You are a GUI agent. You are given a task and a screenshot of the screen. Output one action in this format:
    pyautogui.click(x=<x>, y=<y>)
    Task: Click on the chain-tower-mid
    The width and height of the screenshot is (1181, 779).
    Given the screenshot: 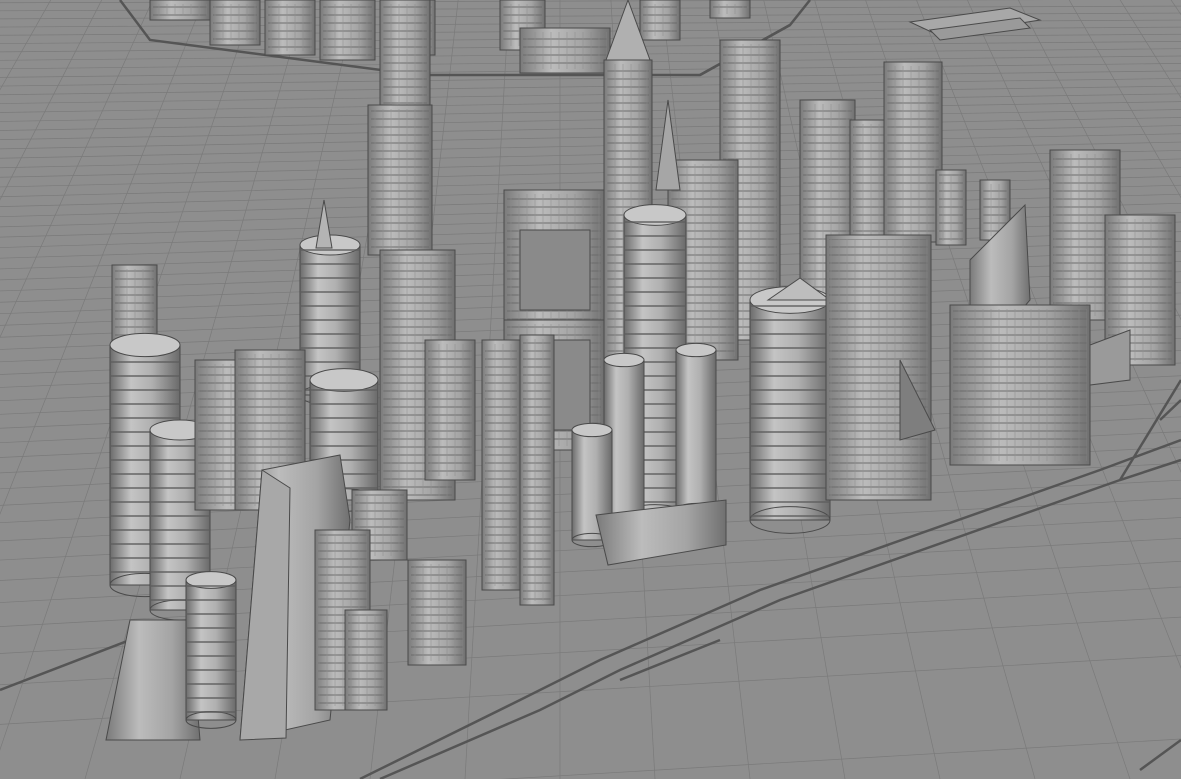 What is the action you would take?
    pyautogui.click(x=400, y=180)
    